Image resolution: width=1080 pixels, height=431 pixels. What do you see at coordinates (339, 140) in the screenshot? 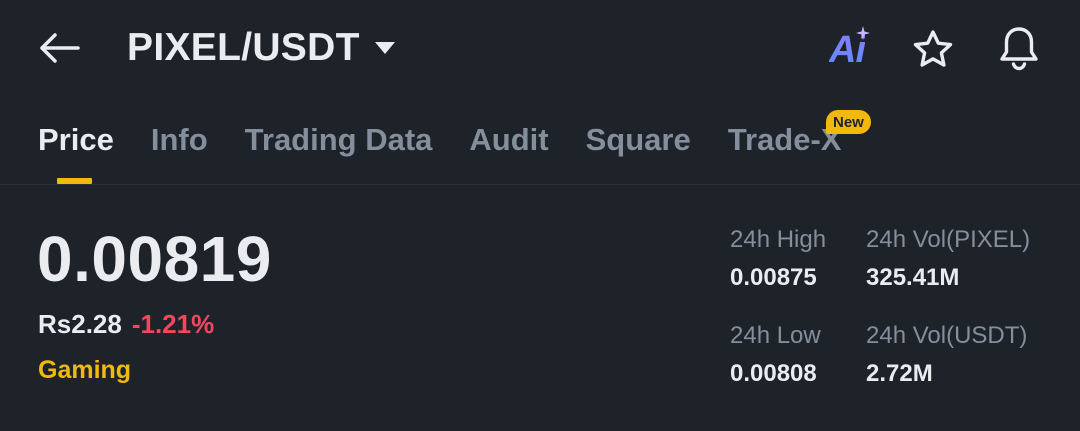
I see `tab-trading-data: Trading Data` at bounding box center [339, 140].